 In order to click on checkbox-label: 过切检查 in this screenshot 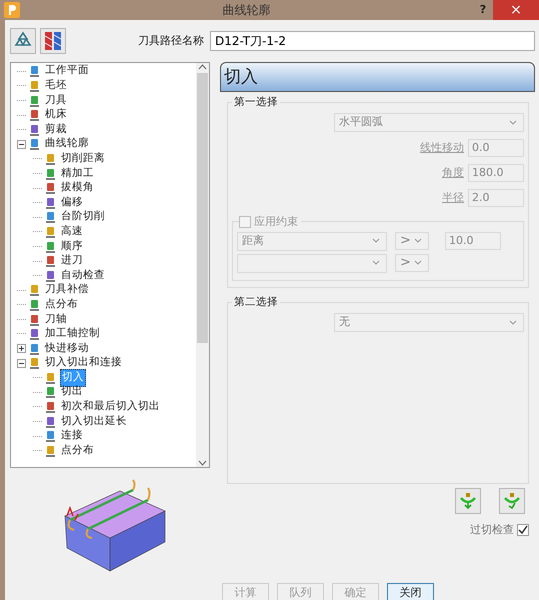, I will do `click(492, 530)`.